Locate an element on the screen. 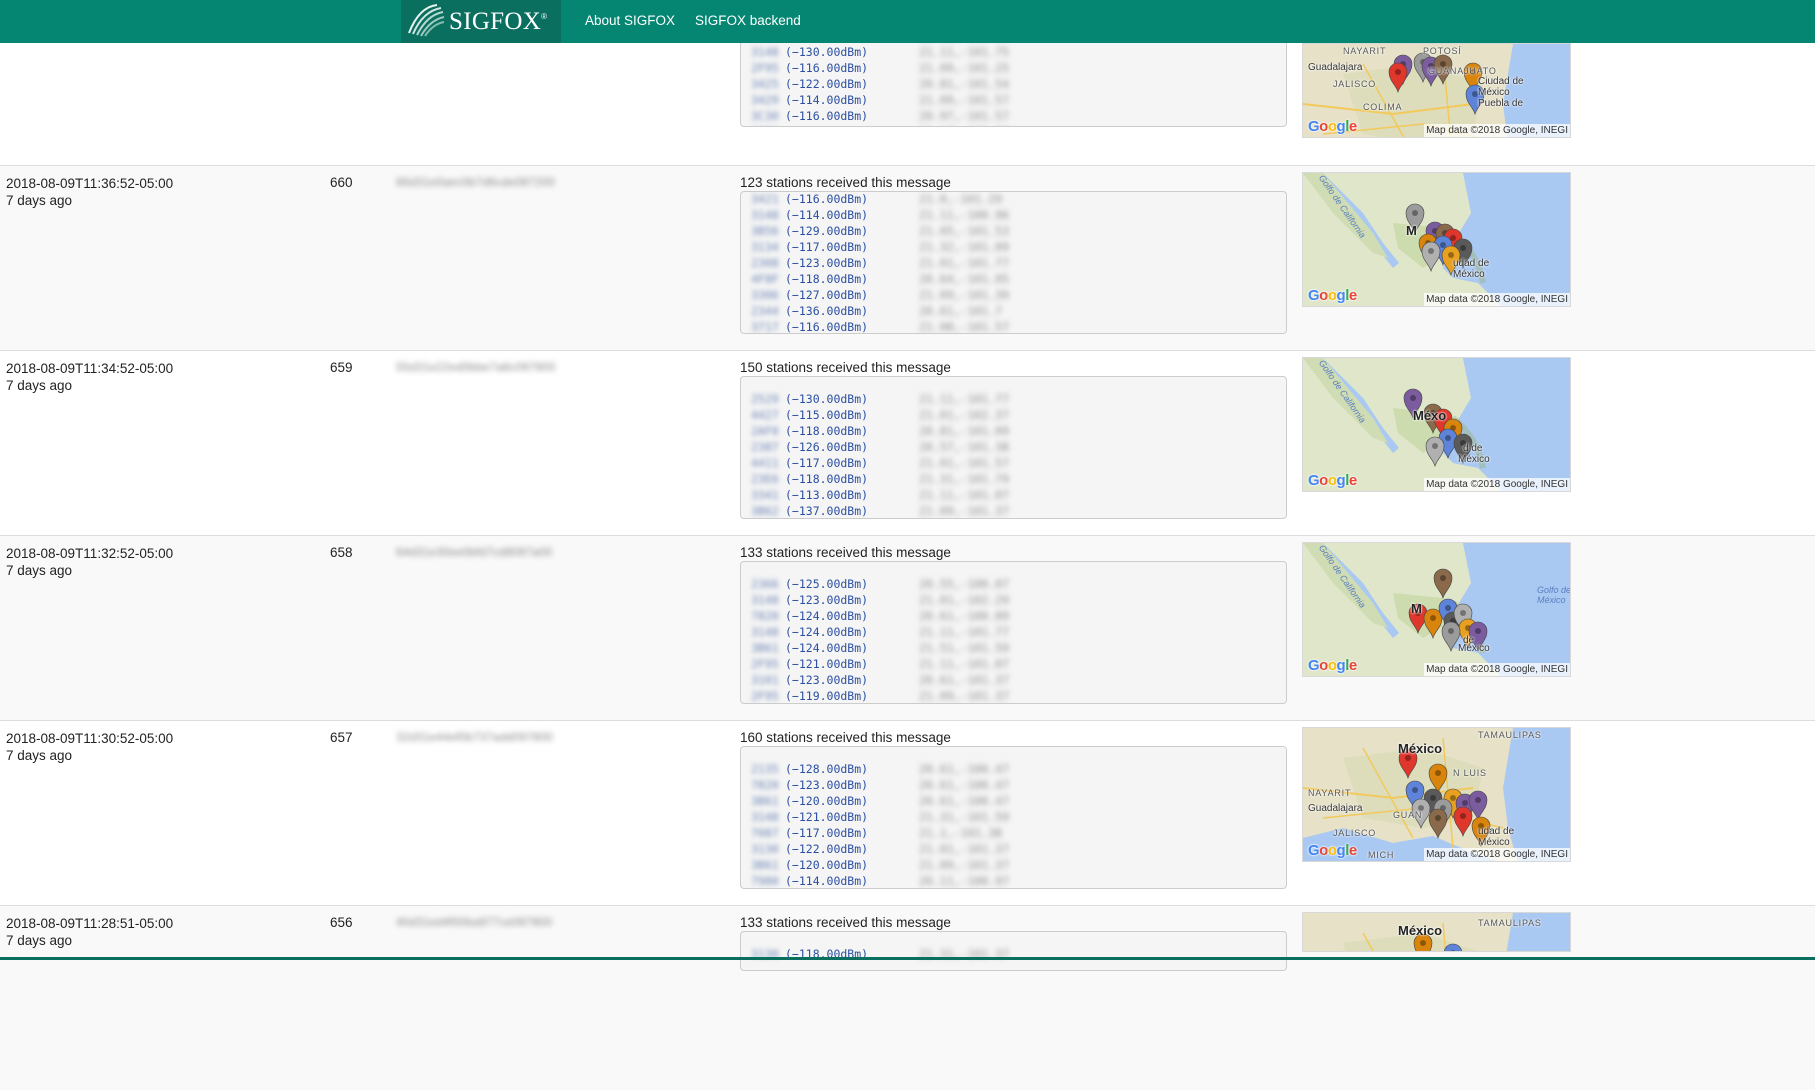  station-id: 7820 is located at coordinates (765, 785).